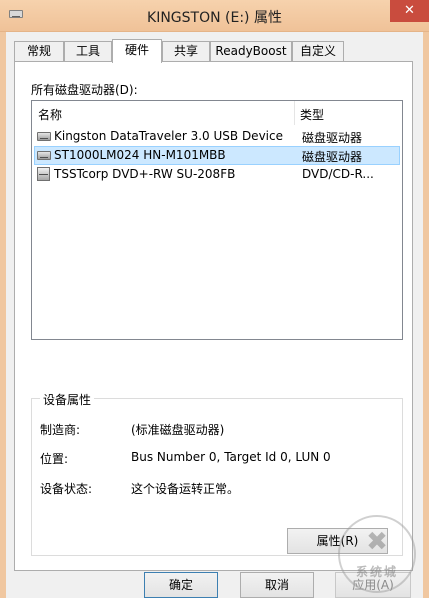 The image size is (429, 598). I want to click on tab-readyboost: ReadyBoost, so click(251, 51).